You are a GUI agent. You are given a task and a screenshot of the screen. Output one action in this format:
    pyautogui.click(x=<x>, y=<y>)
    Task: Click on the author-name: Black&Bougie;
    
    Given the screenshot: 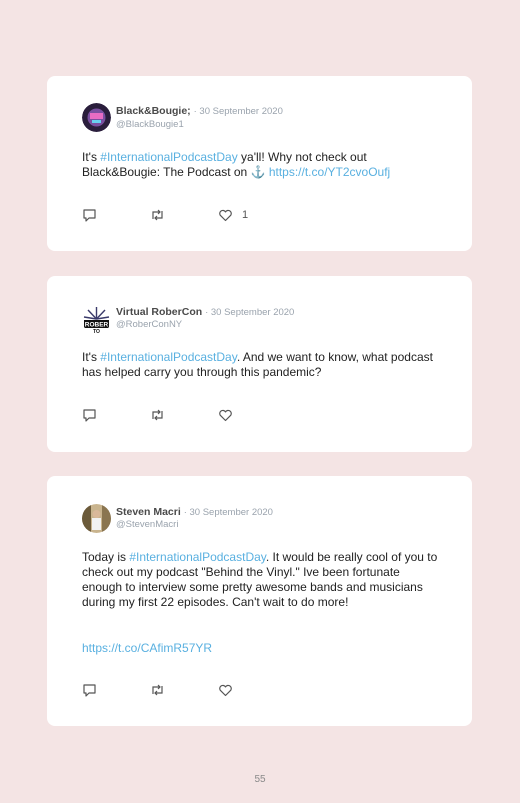 What is the action you would take?
    pyautogui.click(x=153, y=111)
    